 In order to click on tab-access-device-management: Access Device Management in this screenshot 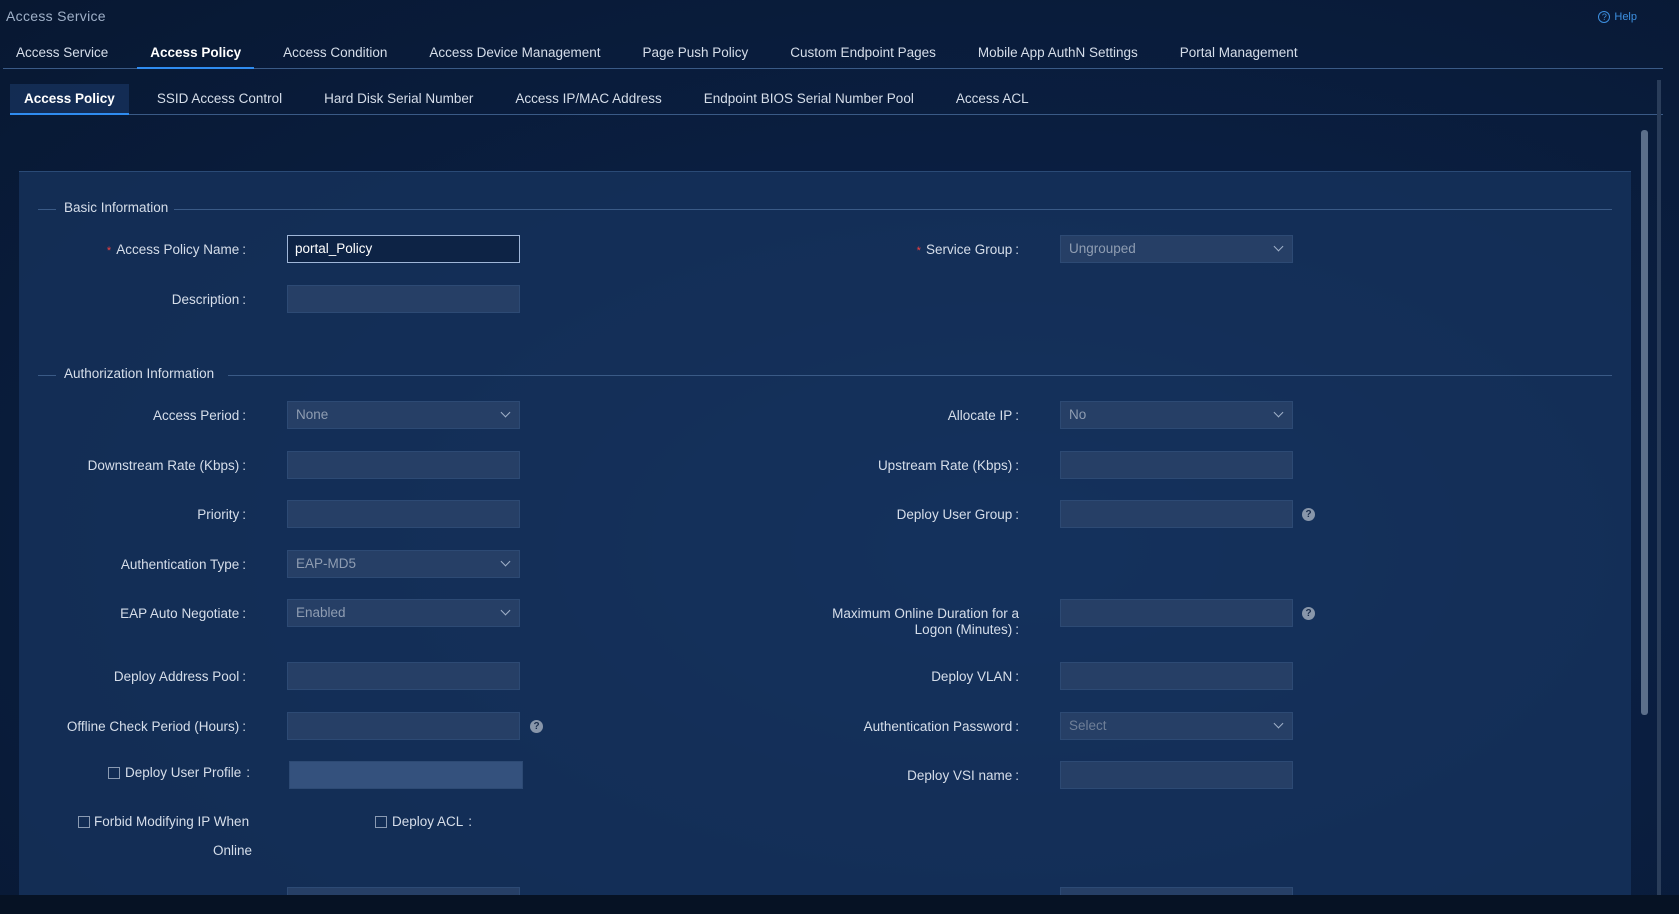, I will do `click(514, 53)`.